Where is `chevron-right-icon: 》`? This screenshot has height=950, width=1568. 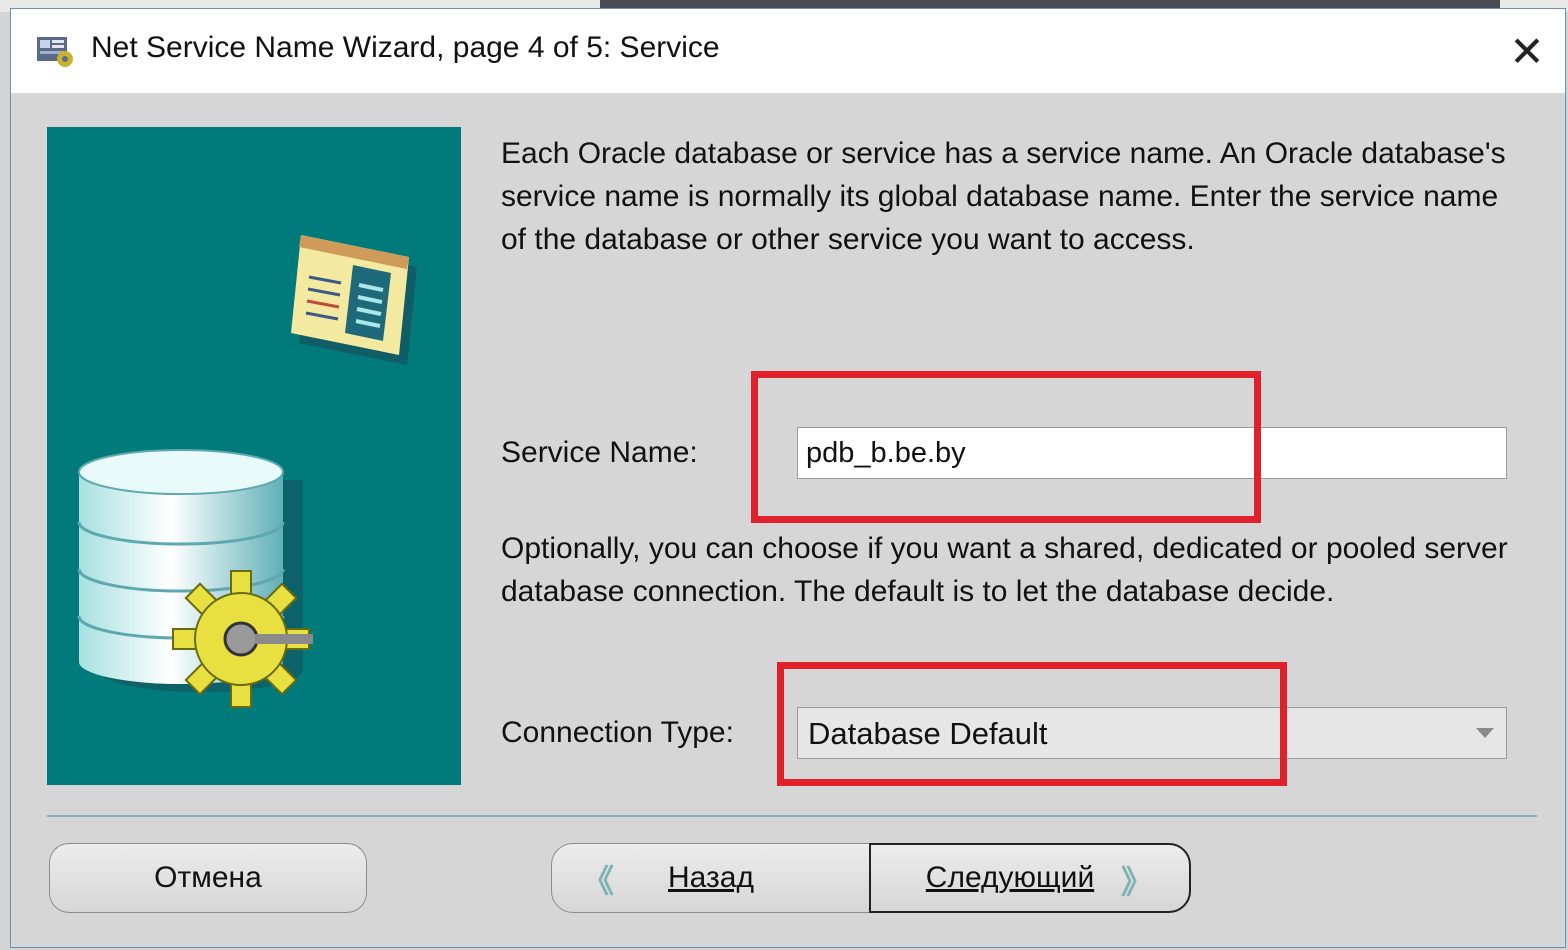
chevron-right-icon: 》 is located at coordinates (1136, 882).